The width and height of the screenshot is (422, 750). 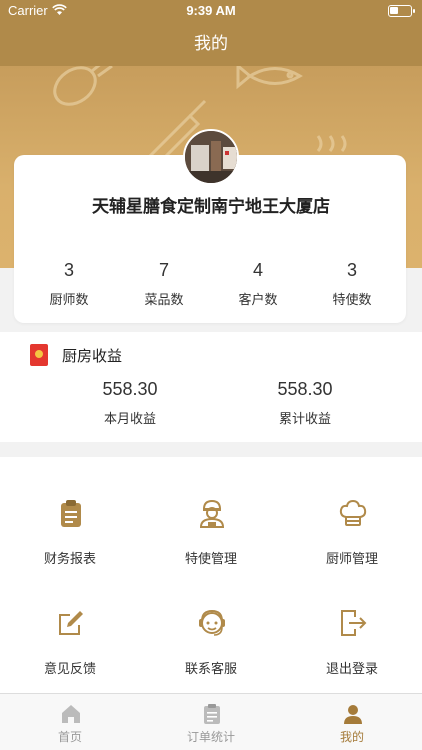 I want to click on order-stats-icon, so click(x=212, y=714).